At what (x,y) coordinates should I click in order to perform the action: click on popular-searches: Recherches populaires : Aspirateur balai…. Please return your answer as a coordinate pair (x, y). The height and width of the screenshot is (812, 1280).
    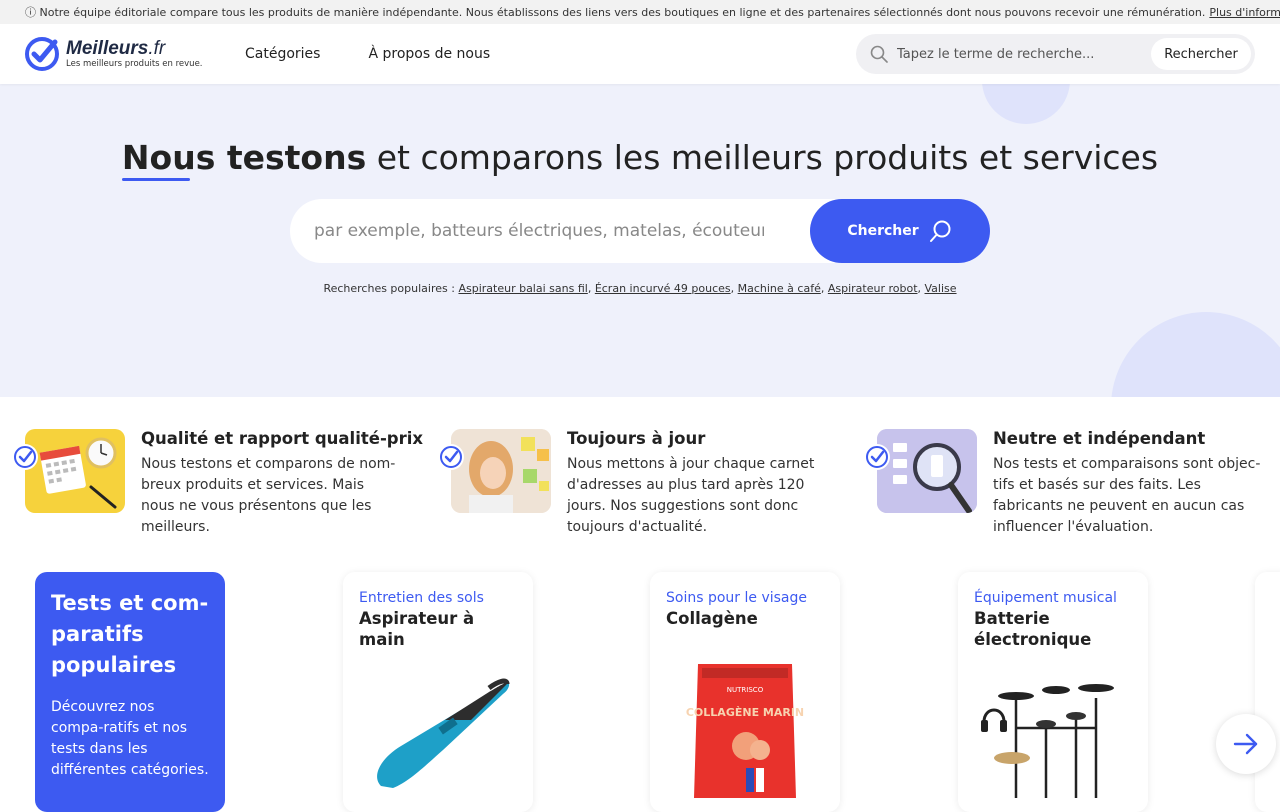
    Looking at the image, I should click on (640, 288).